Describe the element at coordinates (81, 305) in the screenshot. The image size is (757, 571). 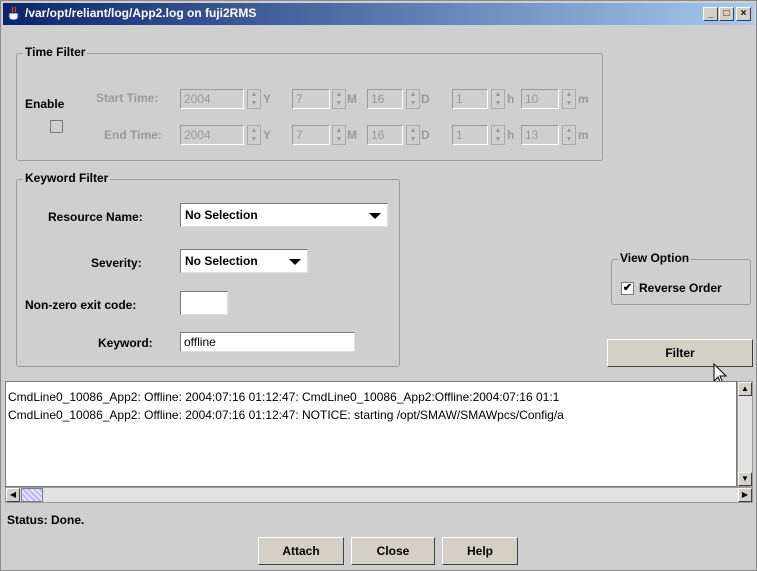
I see `exit-code-label: Non-zero exit code:` at that location.